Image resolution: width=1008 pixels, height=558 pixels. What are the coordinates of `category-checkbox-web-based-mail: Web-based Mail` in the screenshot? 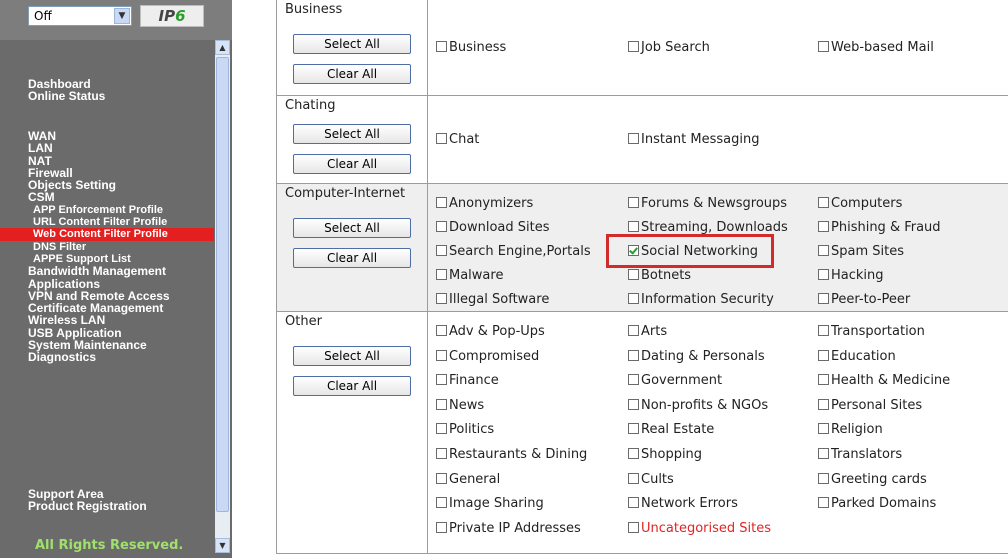 It's located at (876, 48).